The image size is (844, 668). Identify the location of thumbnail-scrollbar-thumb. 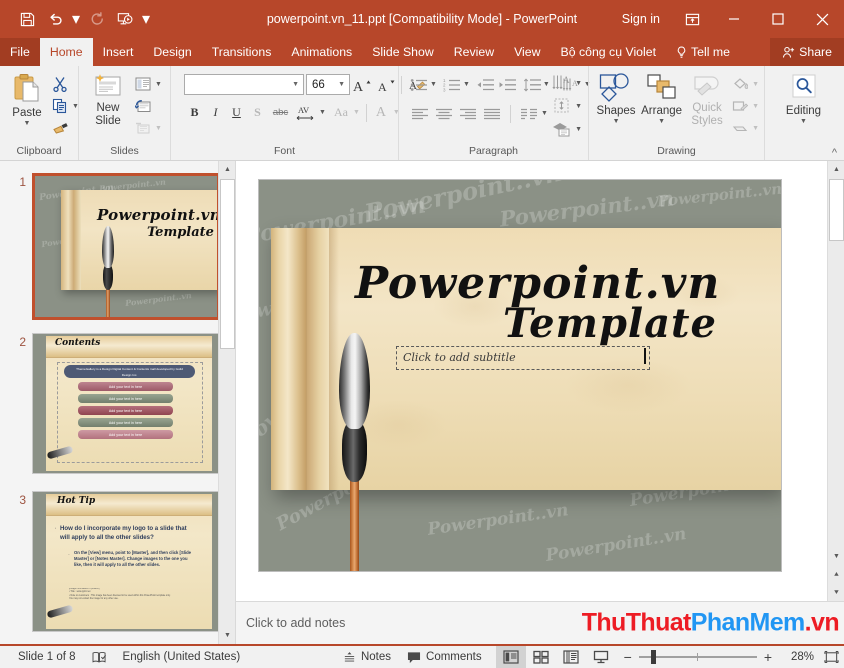
(227, 264).